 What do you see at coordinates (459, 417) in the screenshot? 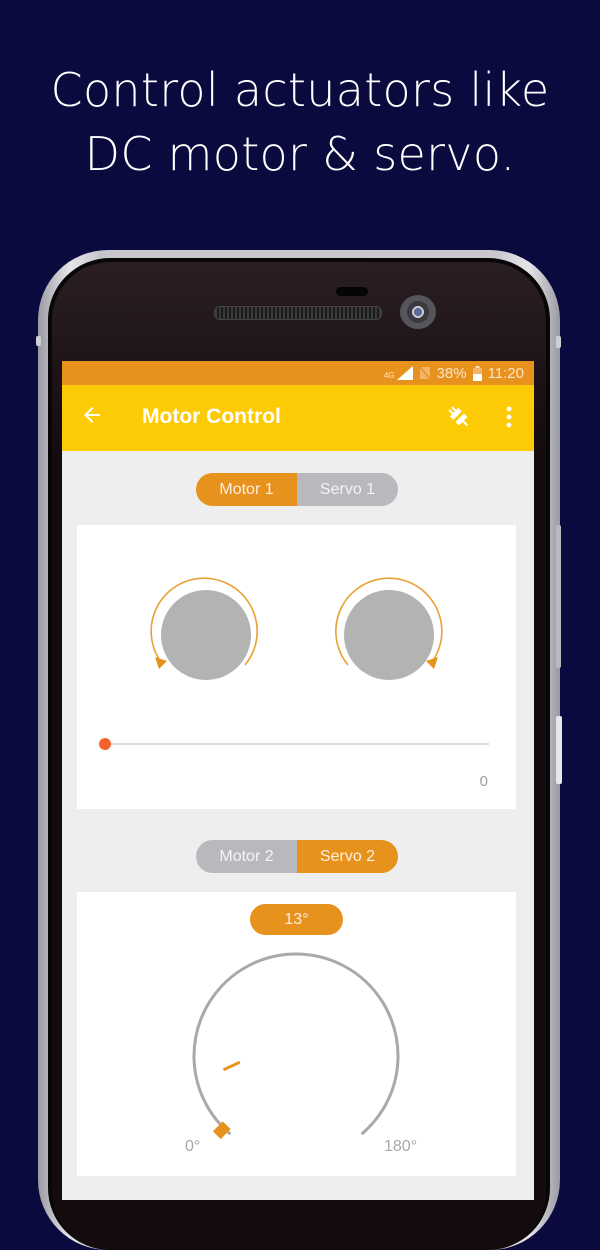
I see `plug-icon` at bounding box center [459, 417].